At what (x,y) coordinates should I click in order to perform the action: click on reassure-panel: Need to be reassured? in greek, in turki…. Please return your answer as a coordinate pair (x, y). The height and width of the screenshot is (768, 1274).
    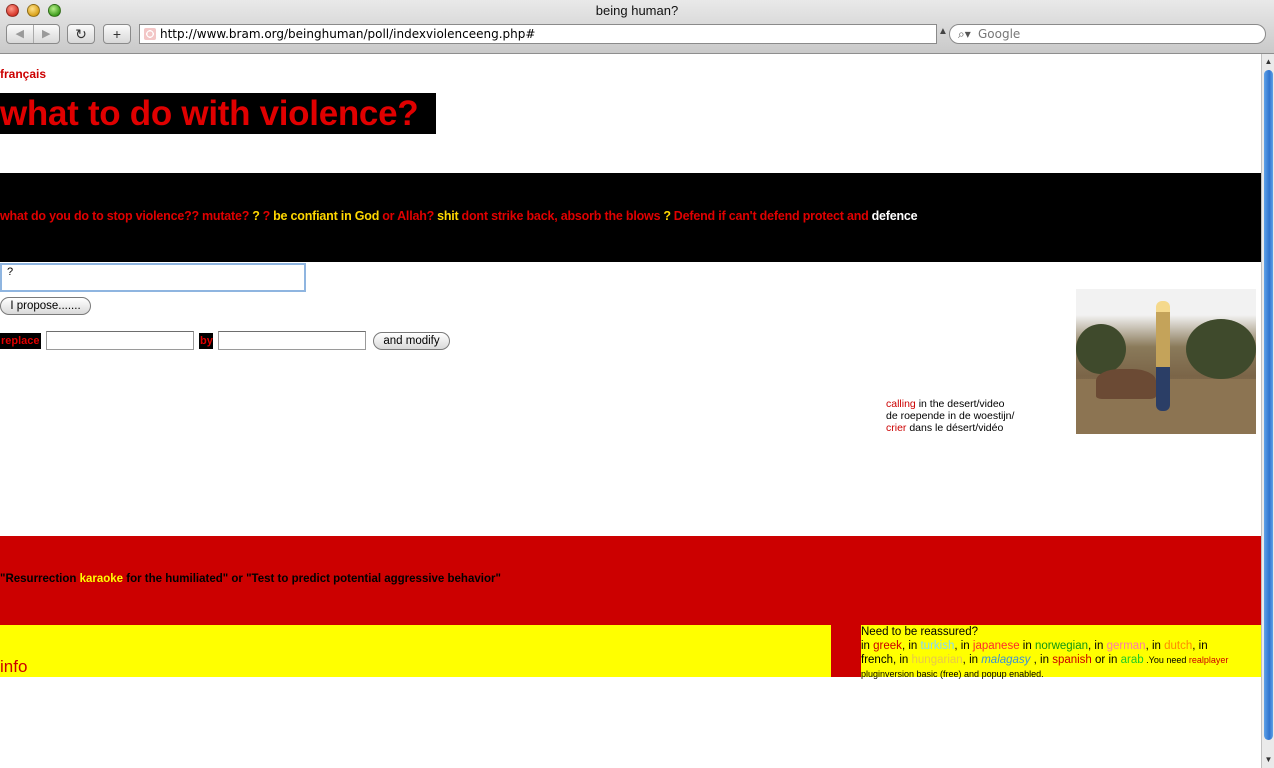
    Looking at the image, I should click on (1061, 652).